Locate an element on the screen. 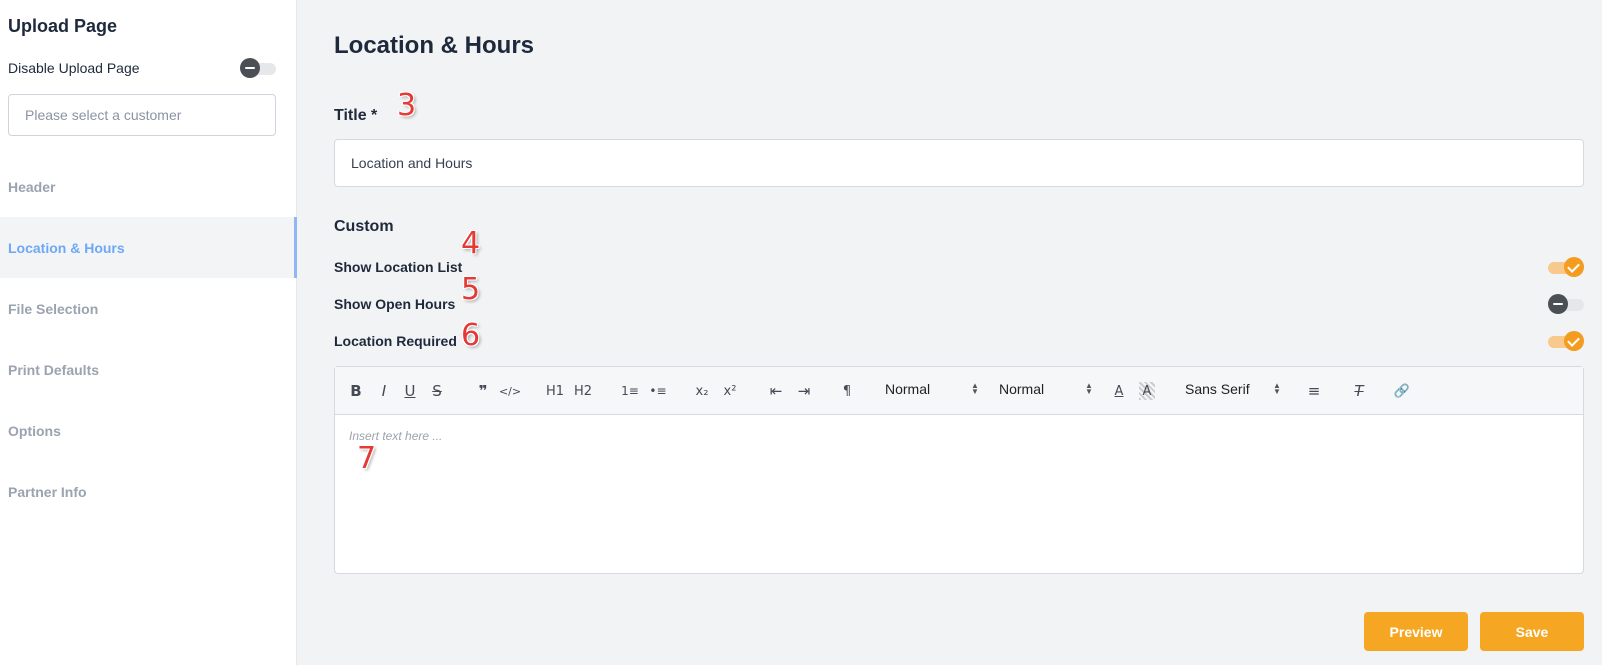 The image size is (1602, 665). sidebar-item-print-defaults: Print Defaults is located at coordinates (148, 369).